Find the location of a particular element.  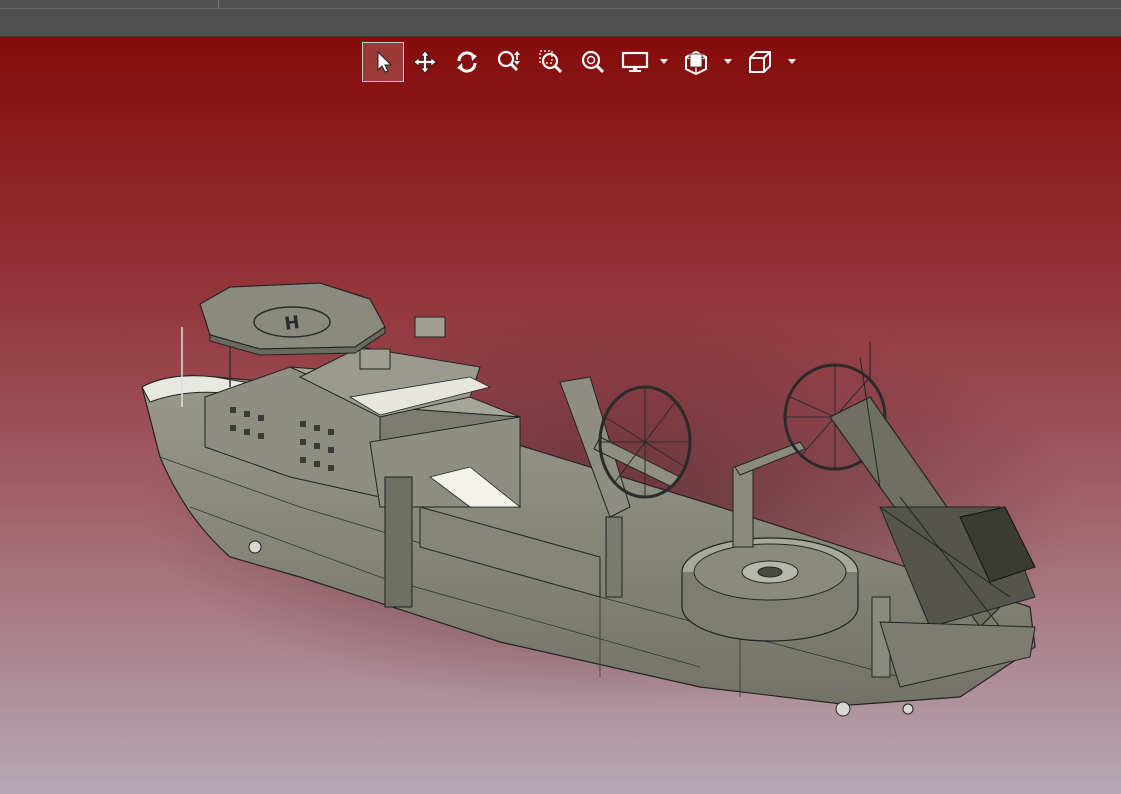

zoom-updown-icon is located at coordinates (508, 61).